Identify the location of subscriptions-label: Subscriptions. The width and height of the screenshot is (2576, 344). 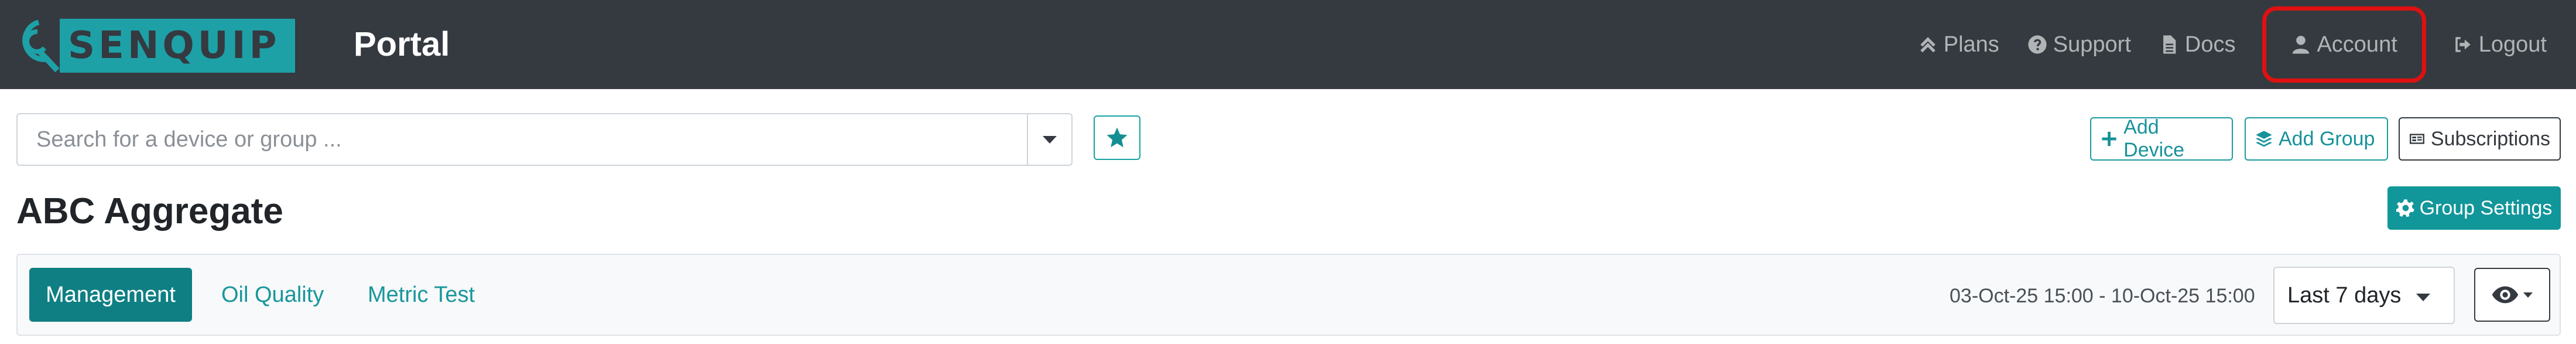
(2490, 138).